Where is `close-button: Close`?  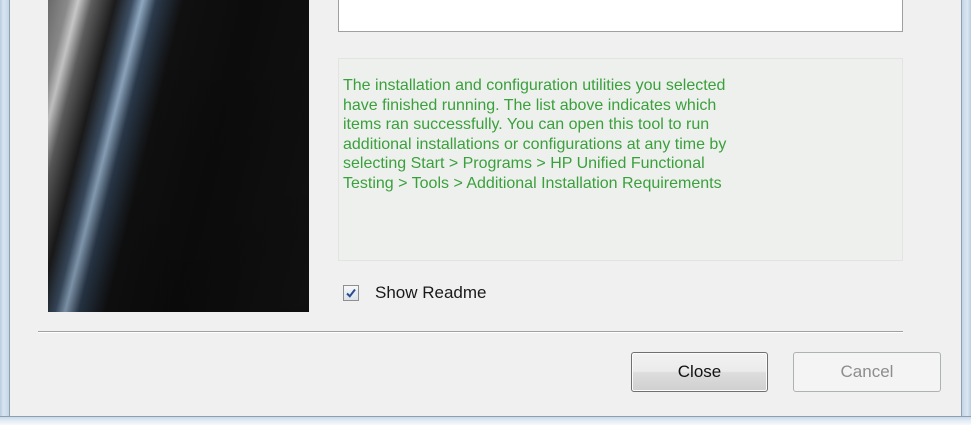
close-button: Close is located at coordinates (699, 372).